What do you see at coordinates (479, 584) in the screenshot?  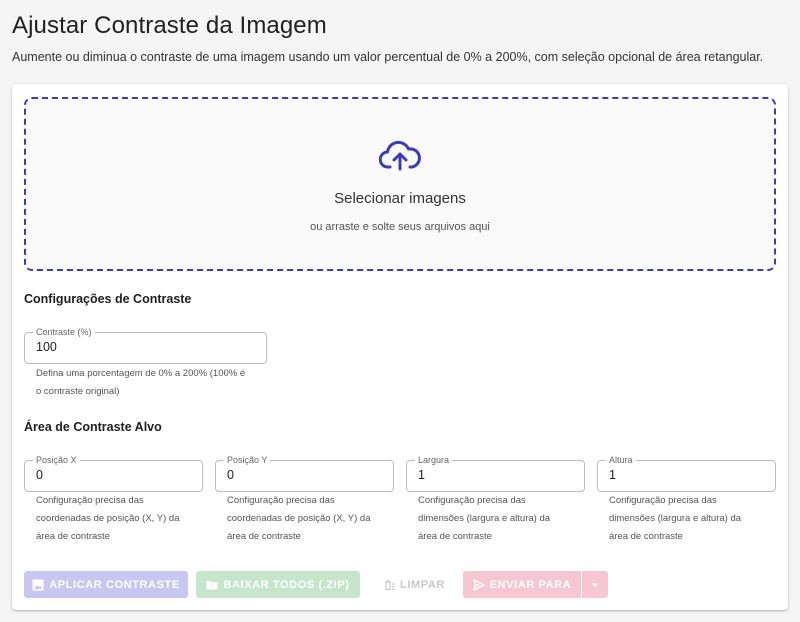 I see `send-icon` at bounding box center [479, 584].